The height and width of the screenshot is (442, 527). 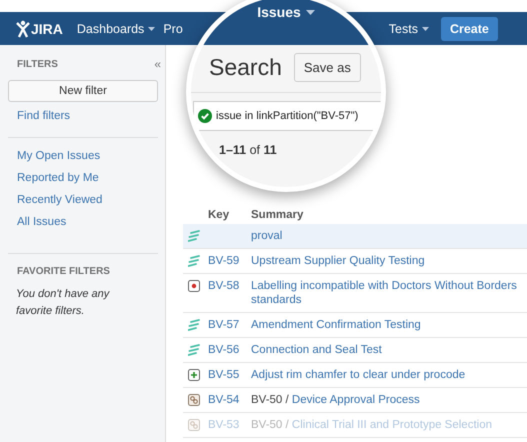 I want to click on logo-icon, so click(x=23, y=29).